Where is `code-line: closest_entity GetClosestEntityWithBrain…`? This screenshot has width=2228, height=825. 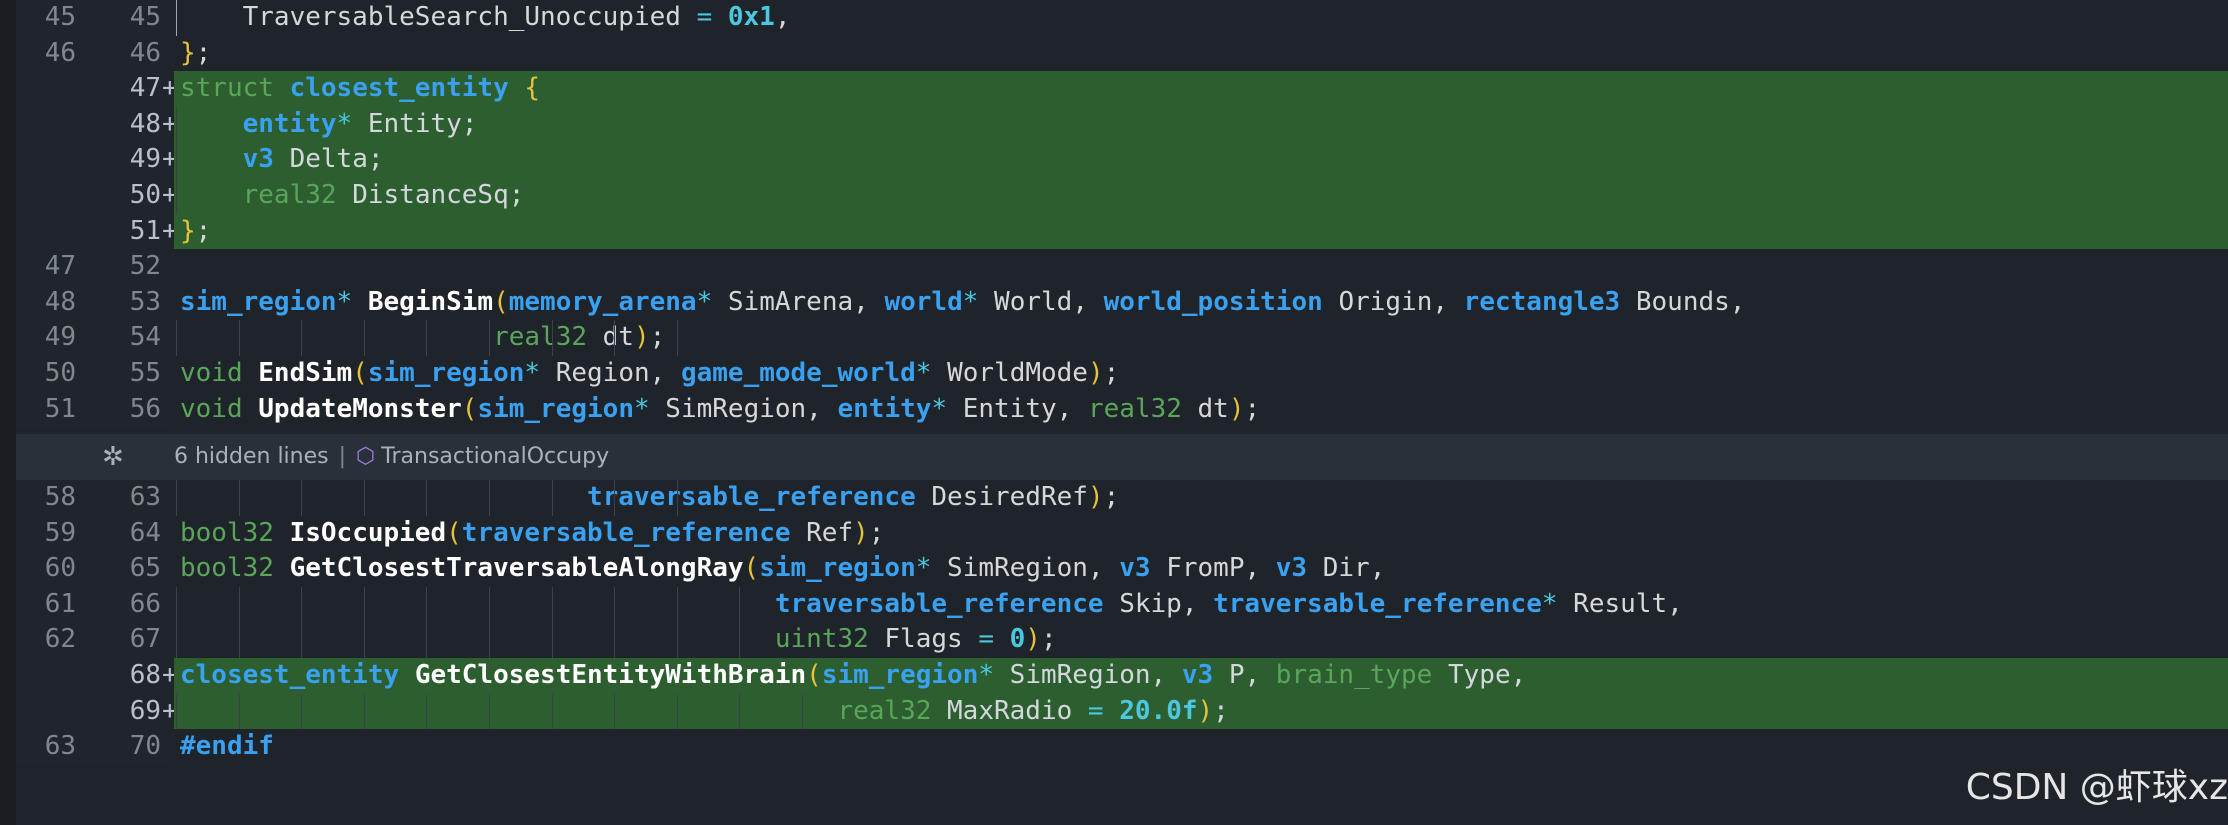 code-line: closest_entity GetClosestEntityWithBrain… is located at coordinates (1201, 676).